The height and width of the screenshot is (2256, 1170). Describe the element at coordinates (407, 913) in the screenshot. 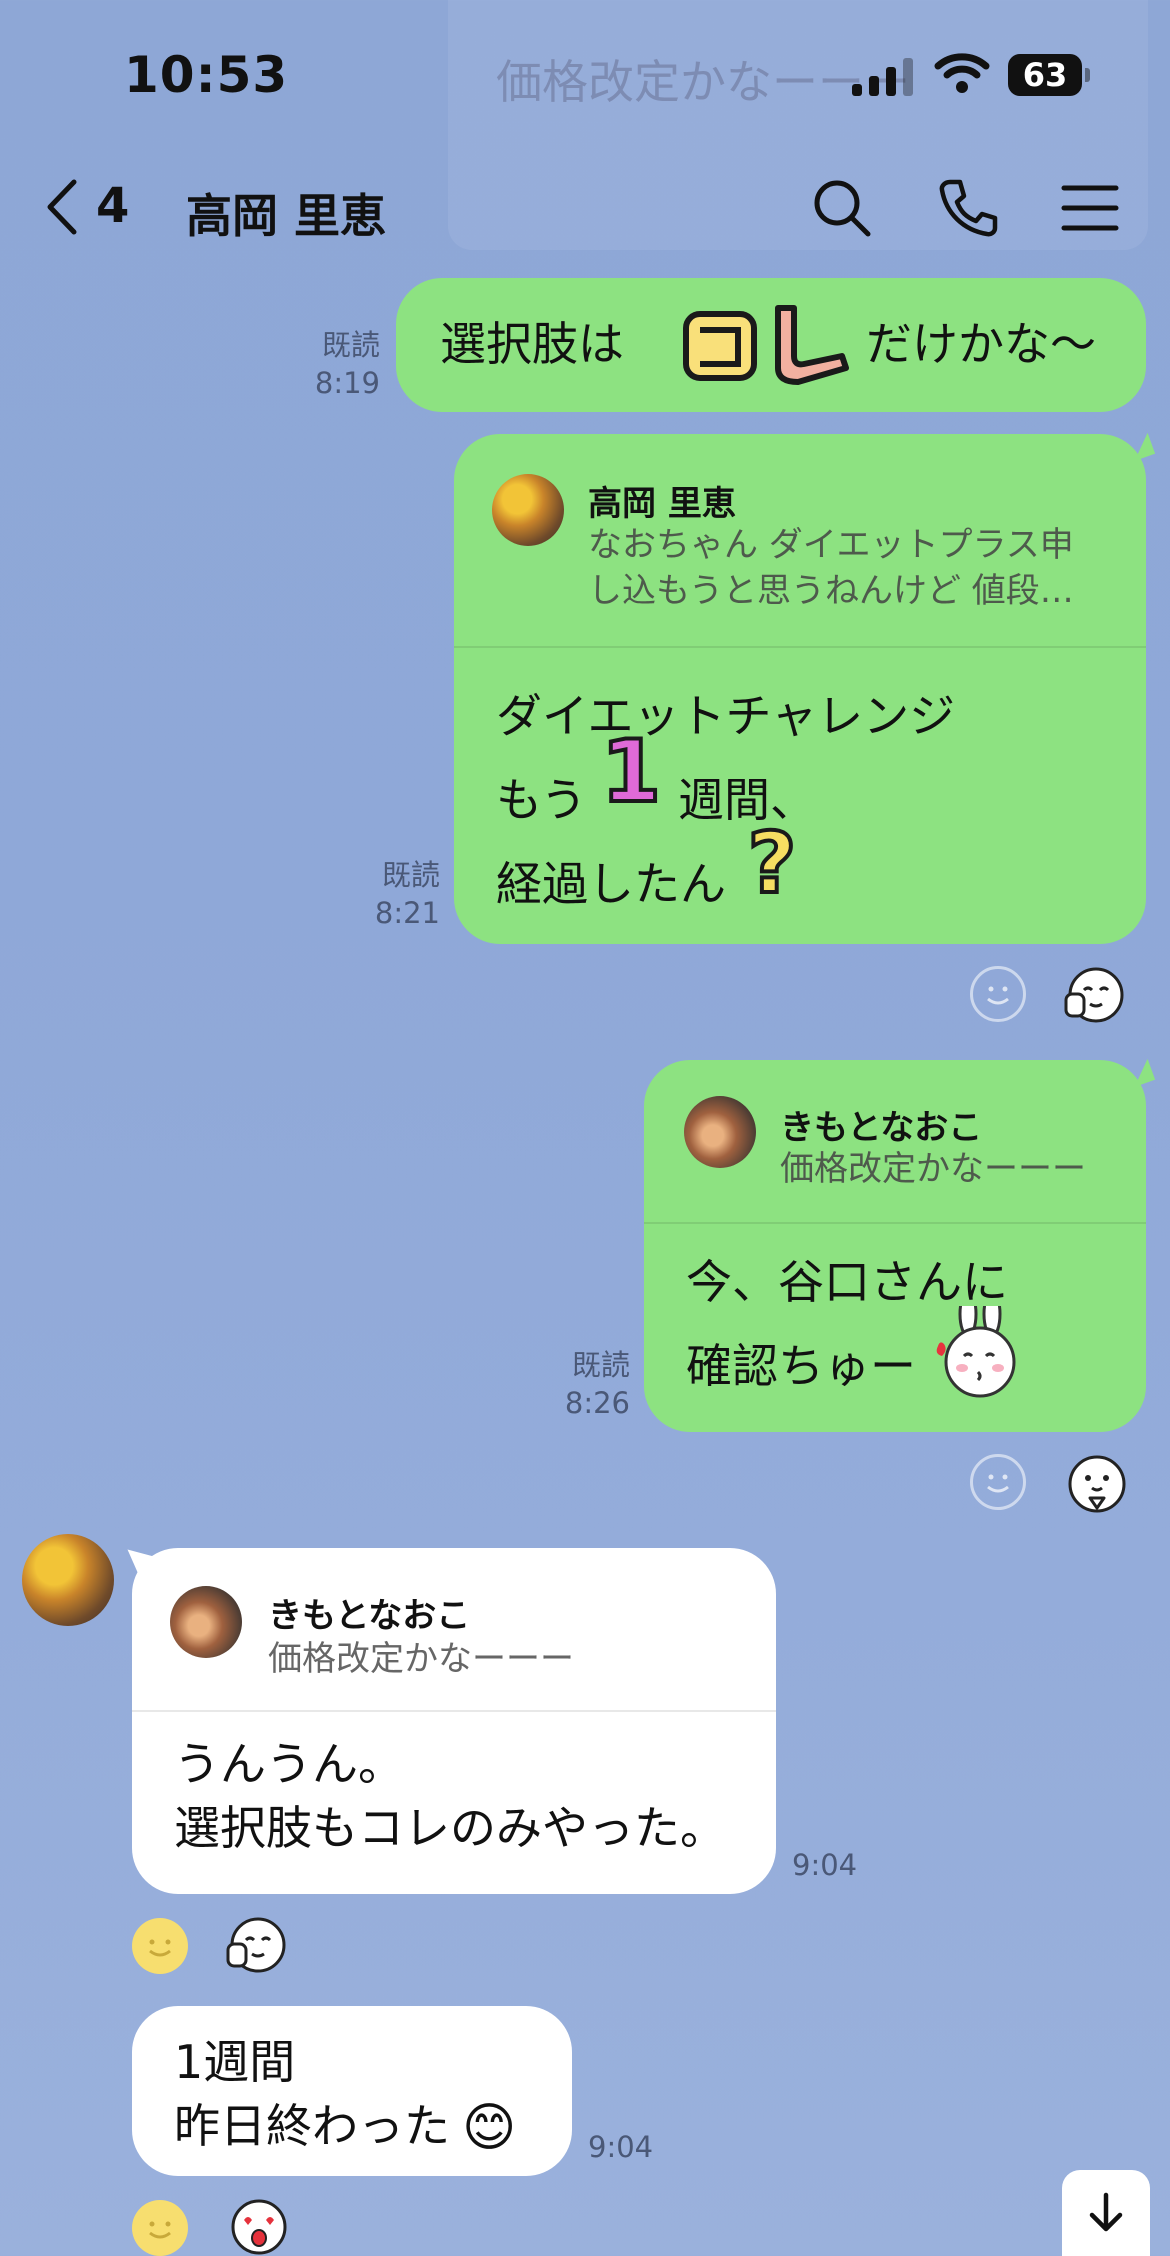

I see `message-time: 8:21` at that location.